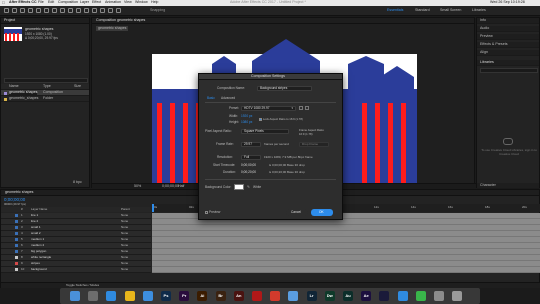 This screenshot has height=304, width=540. Describe the element at coordinates (154, 3) in the screenshot. I see `menu-help: Help` at that location.